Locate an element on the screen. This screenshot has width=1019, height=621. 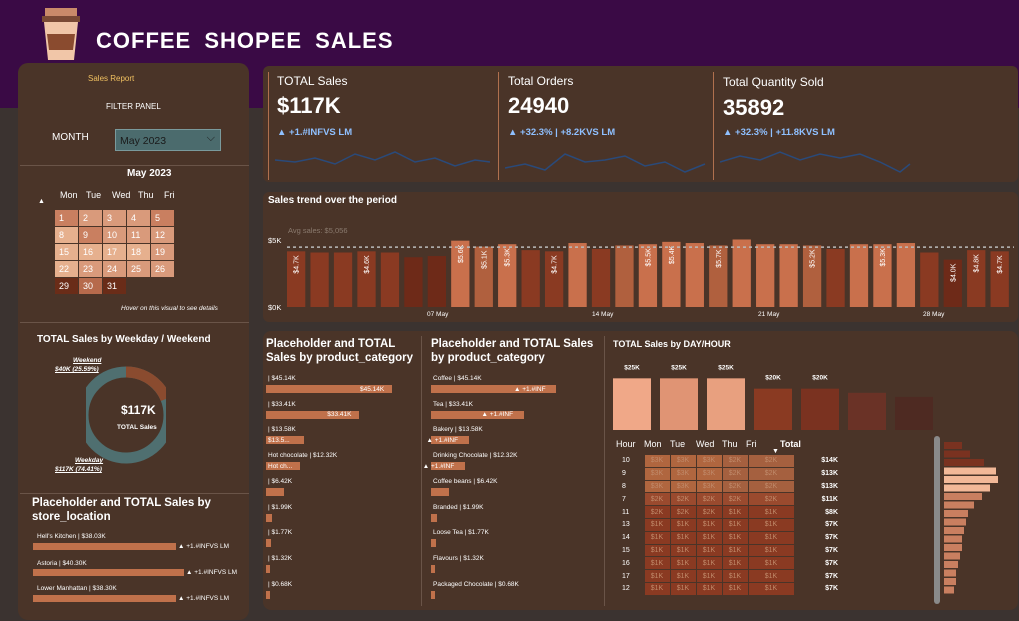
heatmap-row: 17 $1K $1K $1K $1K $1K $7K is located at coordinates (727, 576).